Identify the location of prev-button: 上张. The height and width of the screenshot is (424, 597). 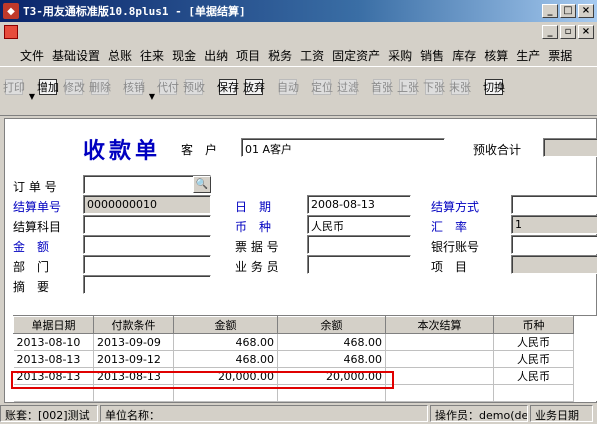
(408, 96).